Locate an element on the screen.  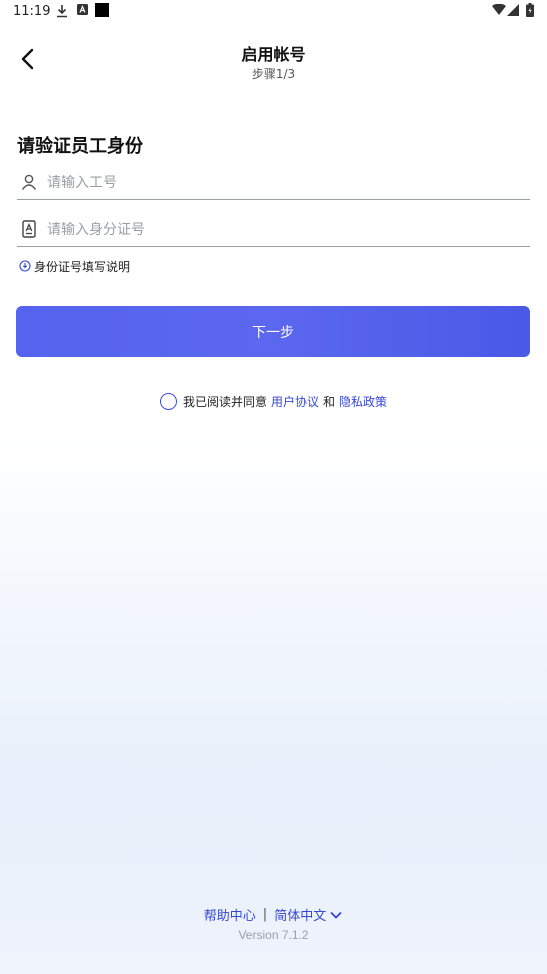
id-number-hint-link: 身份证号填写说明 is located at coordinates (74, 266).